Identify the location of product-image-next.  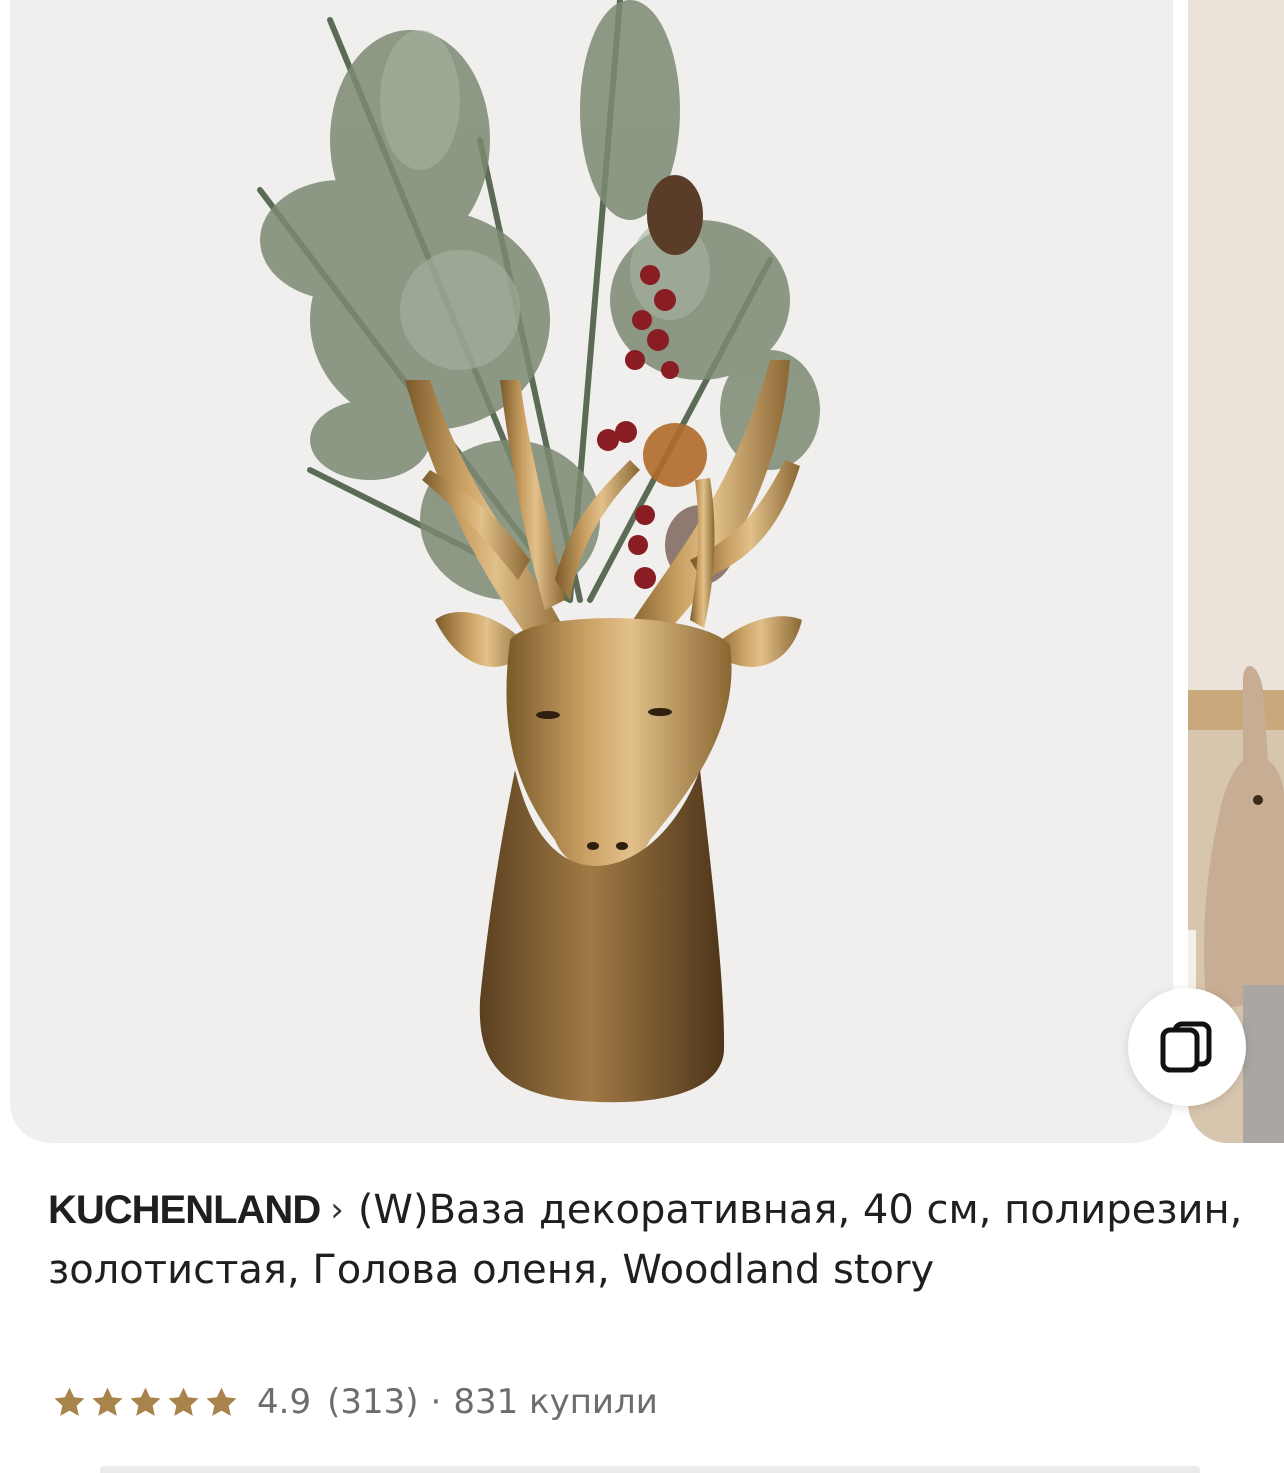
(1236, 571).